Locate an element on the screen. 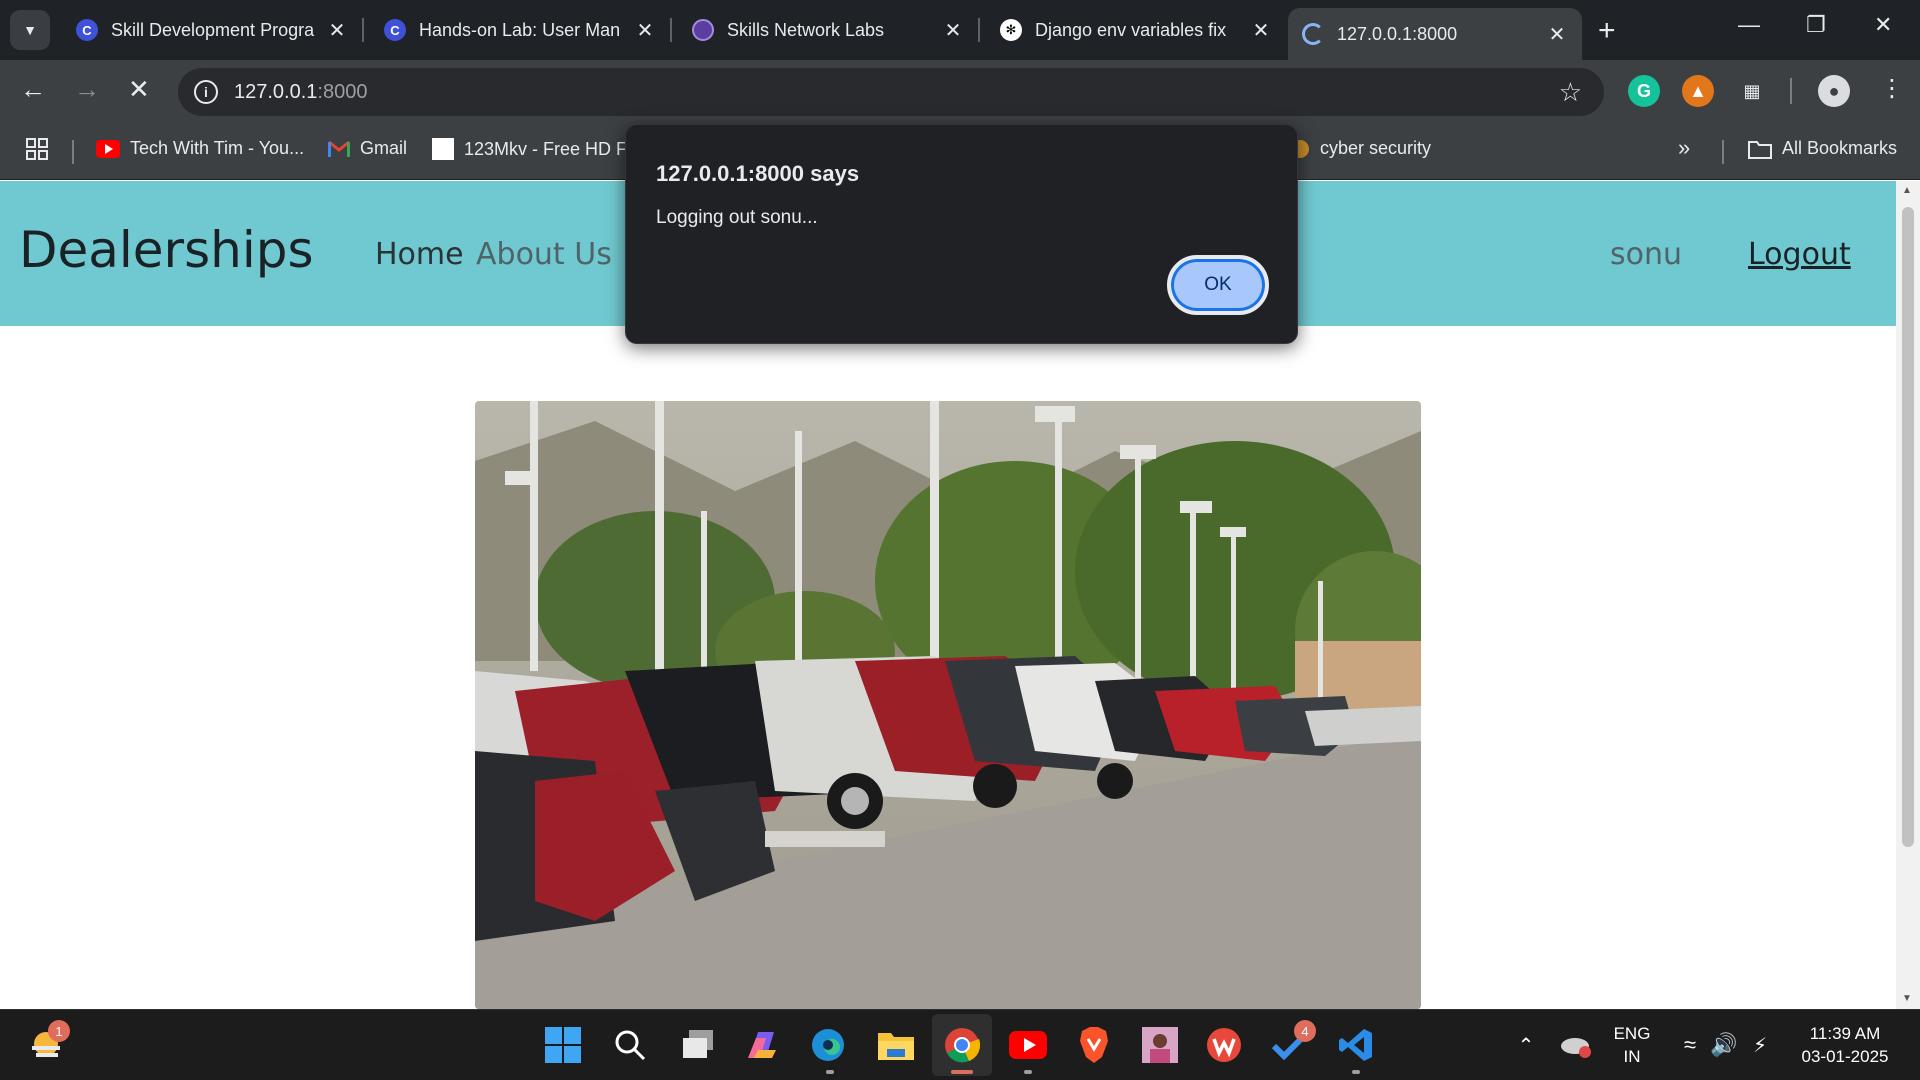  address-bar: i 127.0.0.1:8000 ☆ is located at coordinates (891, 92).